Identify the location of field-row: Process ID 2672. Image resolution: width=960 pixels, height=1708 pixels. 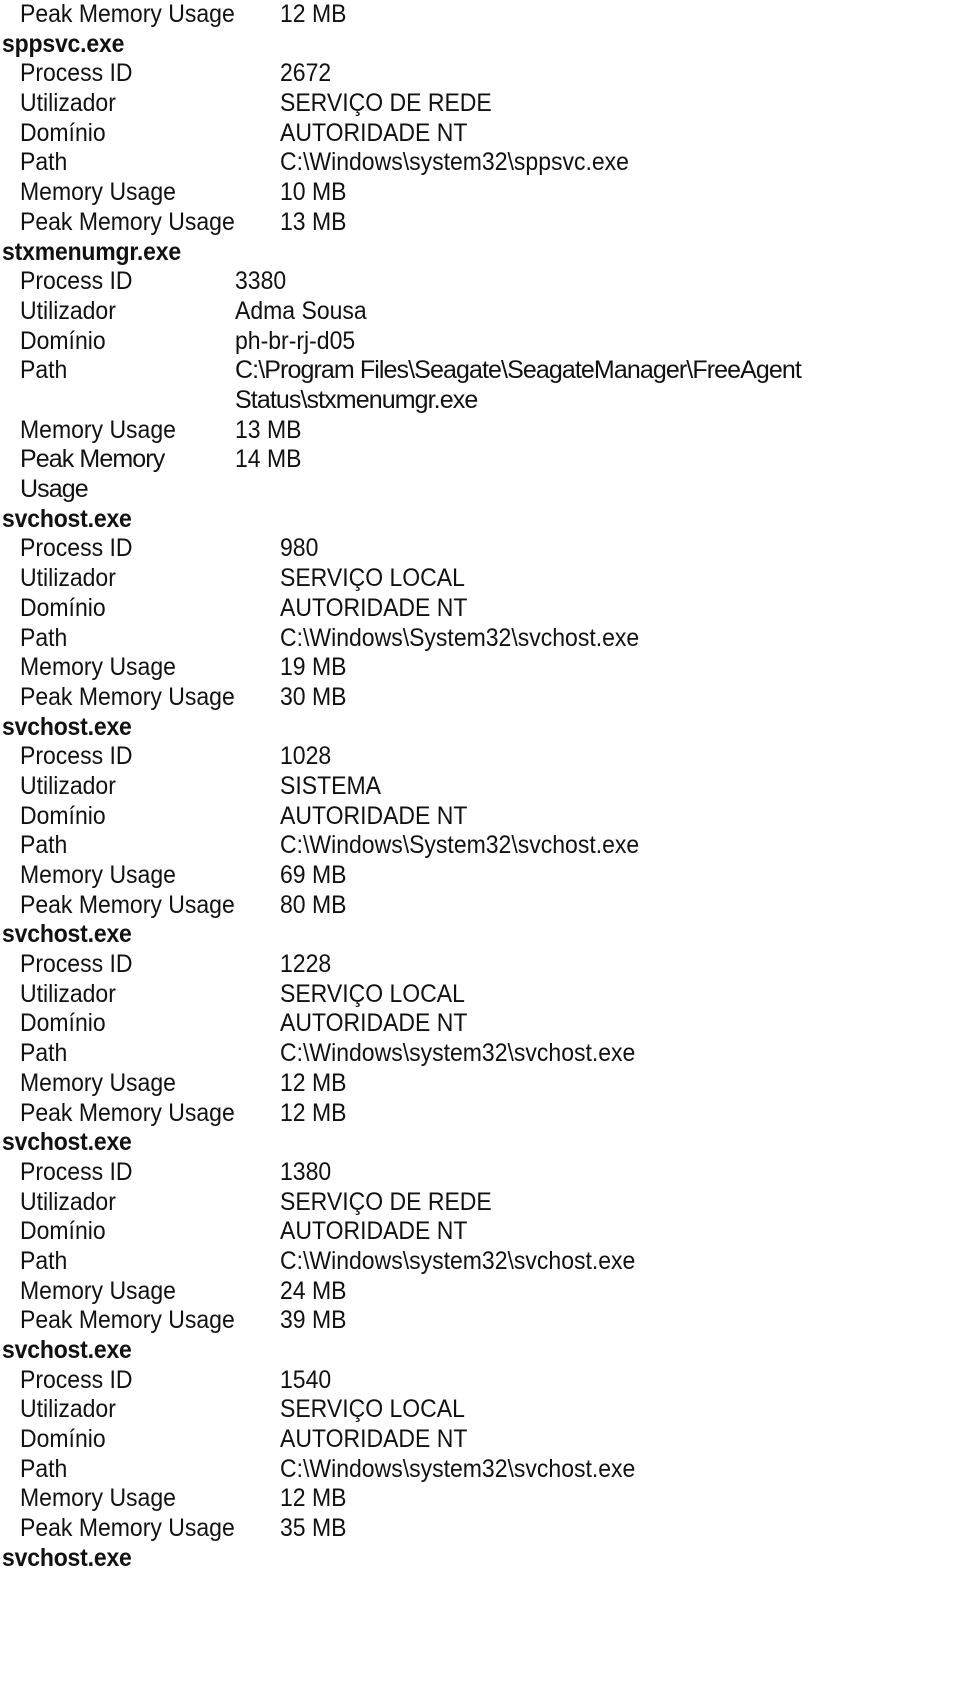
(480, 74).